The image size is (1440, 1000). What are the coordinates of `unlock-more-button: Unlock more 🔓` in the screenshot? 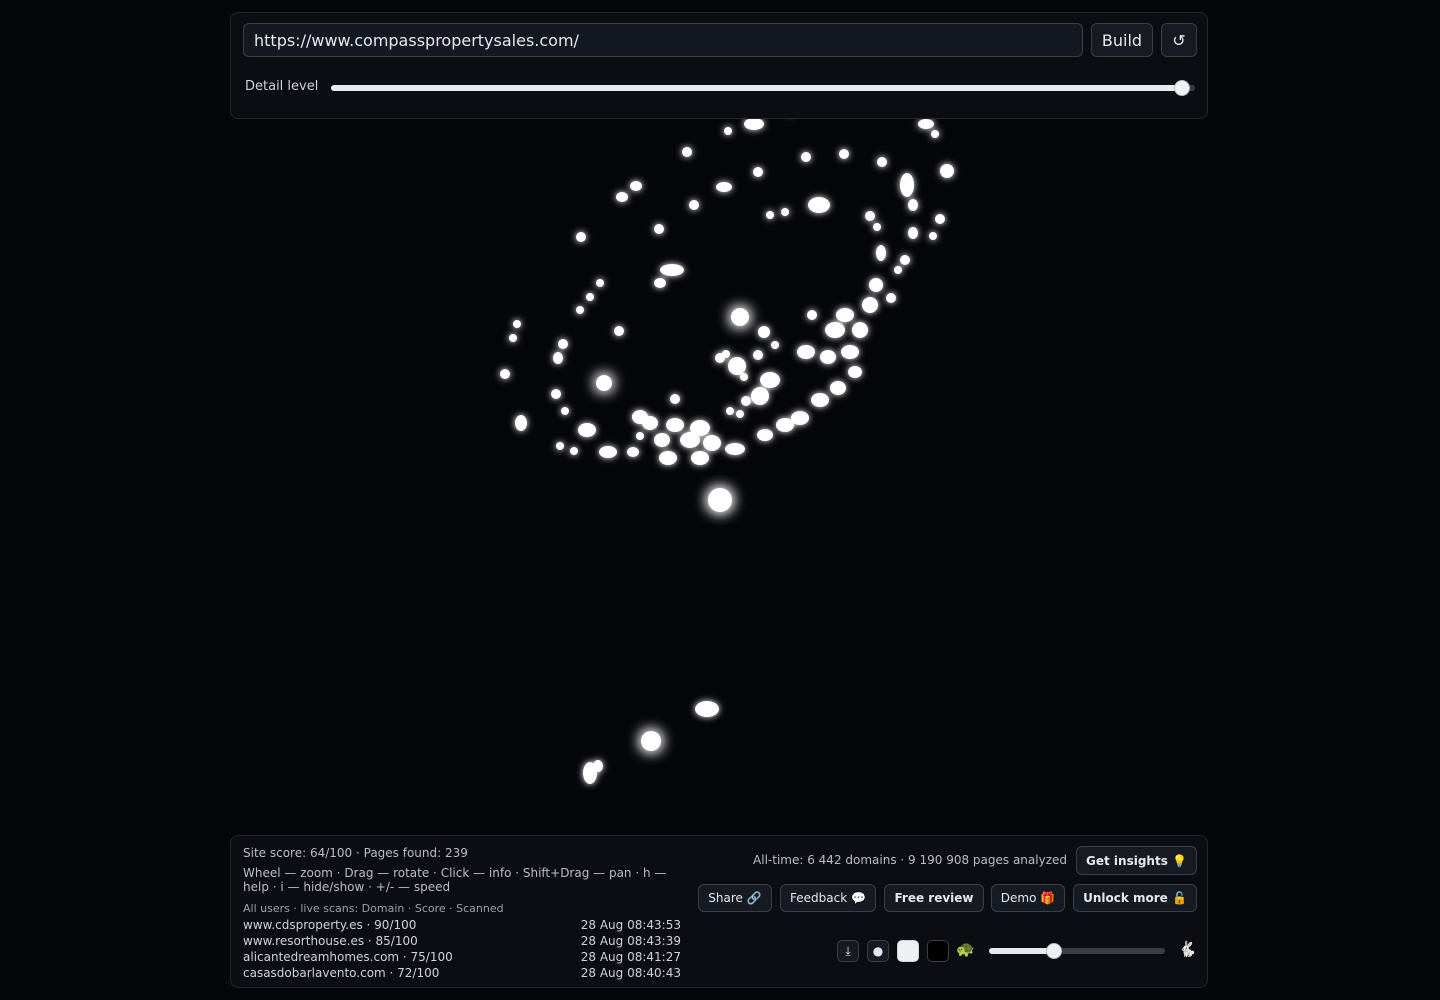 It's located at (1135, 898).